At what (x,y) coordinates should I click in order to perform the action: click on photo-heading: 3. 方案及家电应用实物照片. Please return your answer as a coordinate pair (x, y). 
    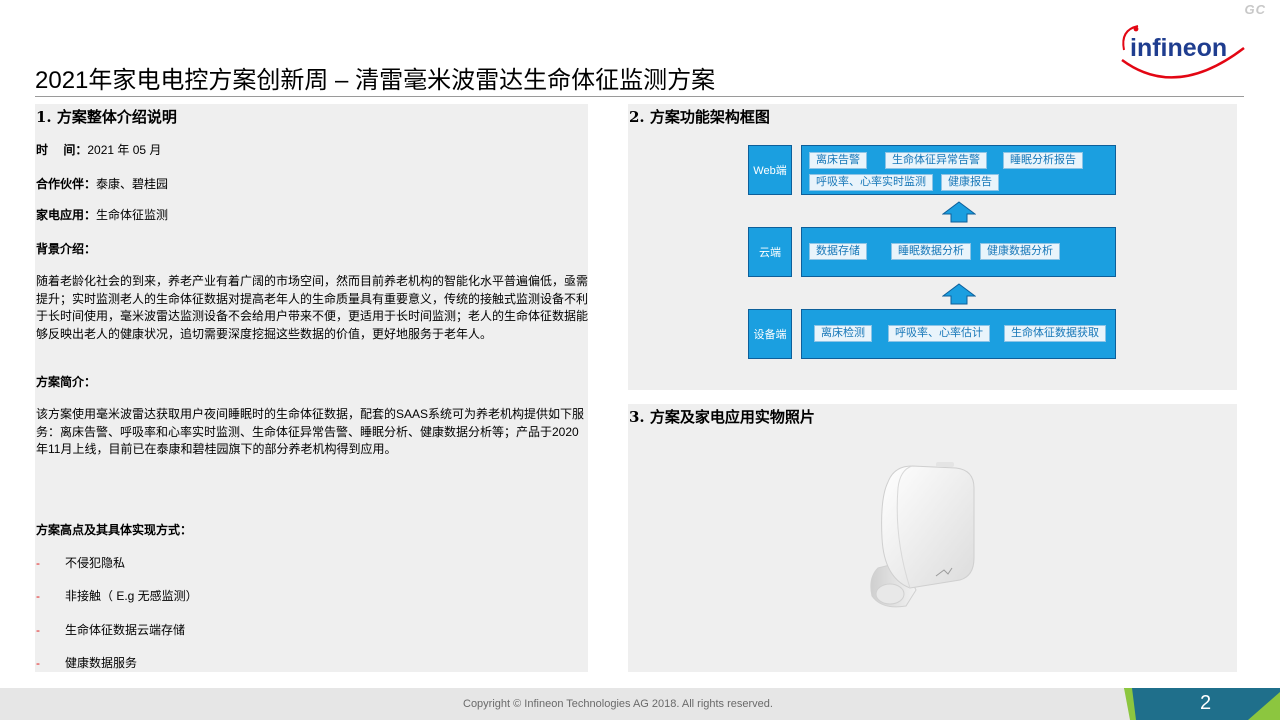
    Looking at the image, I should click on (722, 417).